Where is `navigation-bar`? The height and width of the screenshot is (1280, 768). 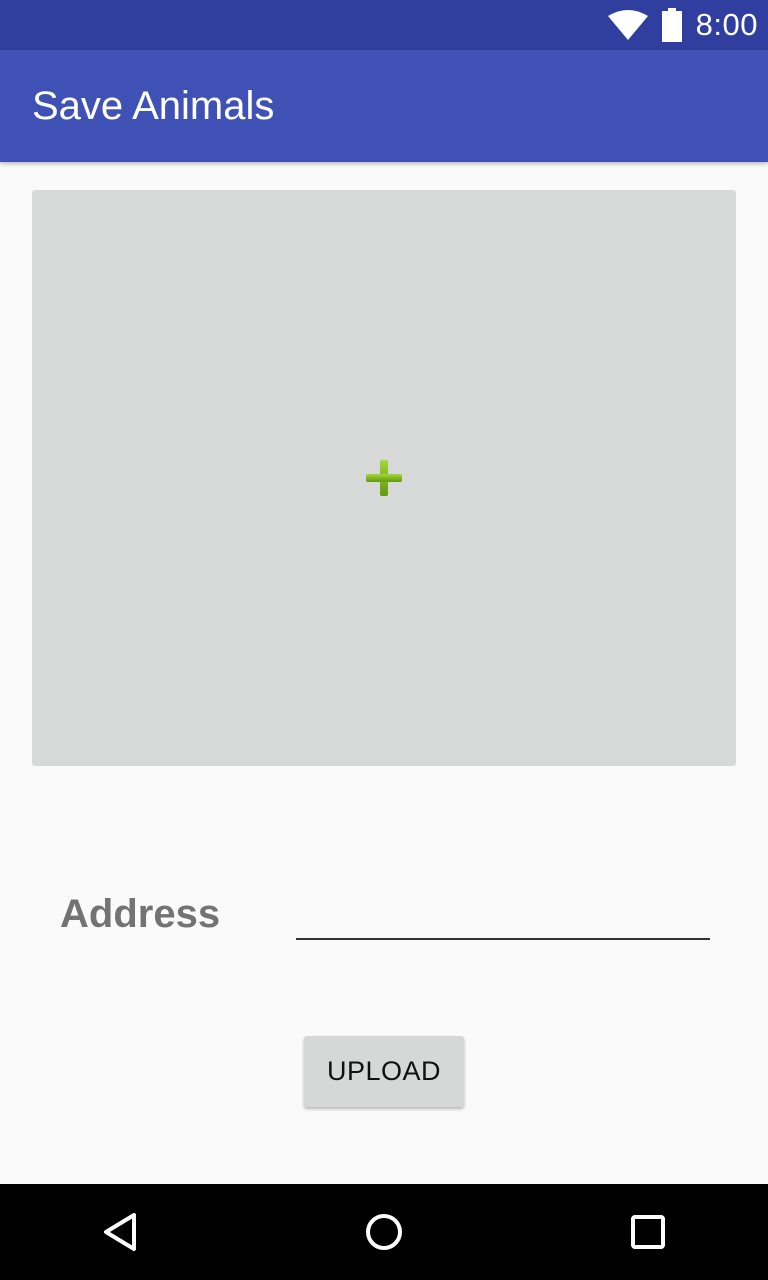 navigation-bar is located at coordinates (384, 1232).